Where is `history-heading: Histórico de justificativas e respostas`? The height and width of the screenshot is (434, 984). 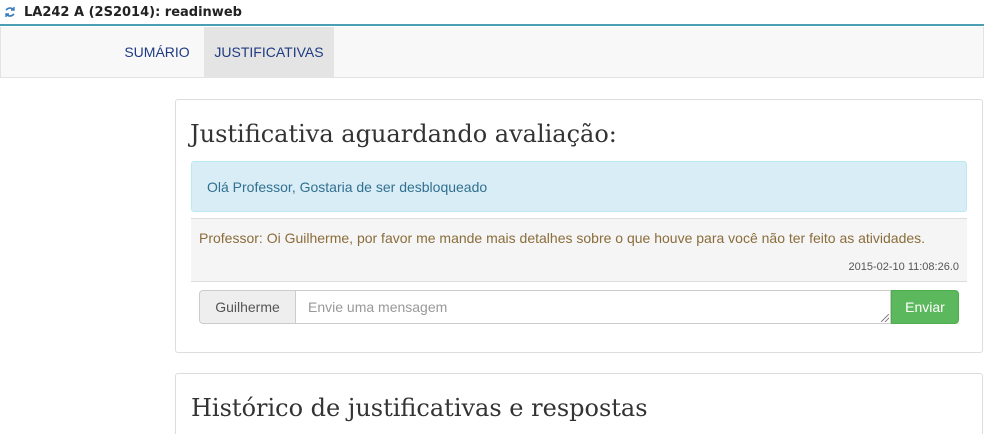
history-heading: Histórico de justificativas e respostas is located at coordinates (419, 408).